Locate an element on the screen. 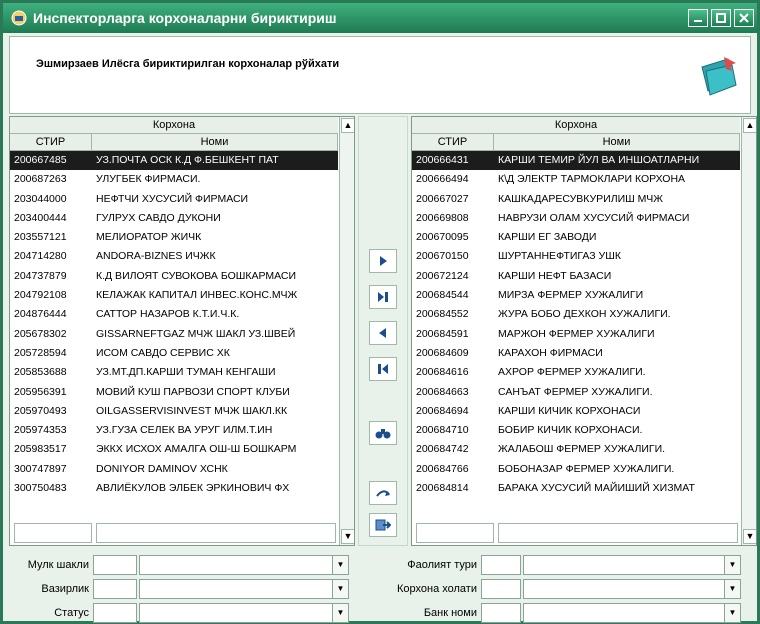  cell-stir: 200684609 is located at coordinates (442, 352).